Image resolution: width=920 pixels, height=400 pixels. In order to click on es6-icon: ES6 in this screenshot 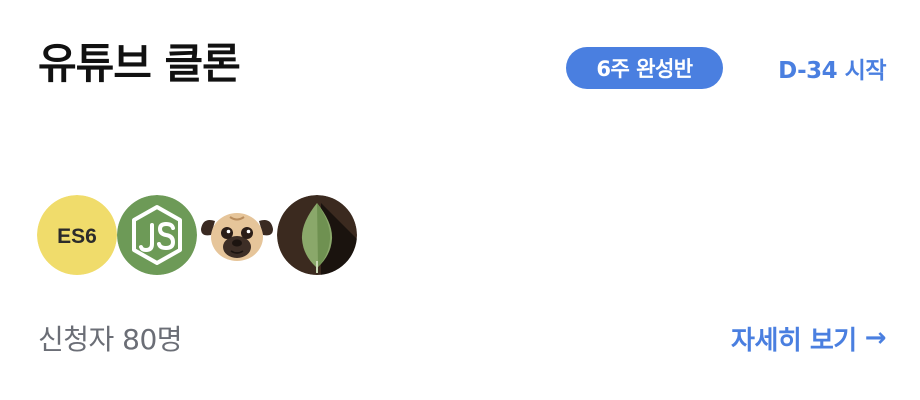, I will do `click(77, 235)`.